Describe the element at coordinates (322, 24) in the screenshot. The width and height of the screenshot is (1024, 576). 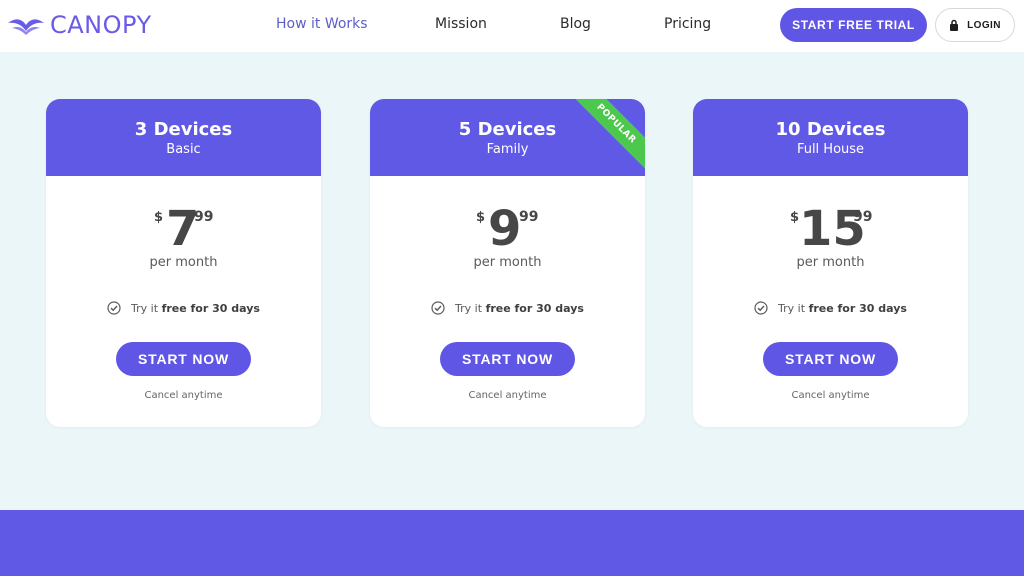
I see `nav-link-how-it-works: How it Works` at that location.